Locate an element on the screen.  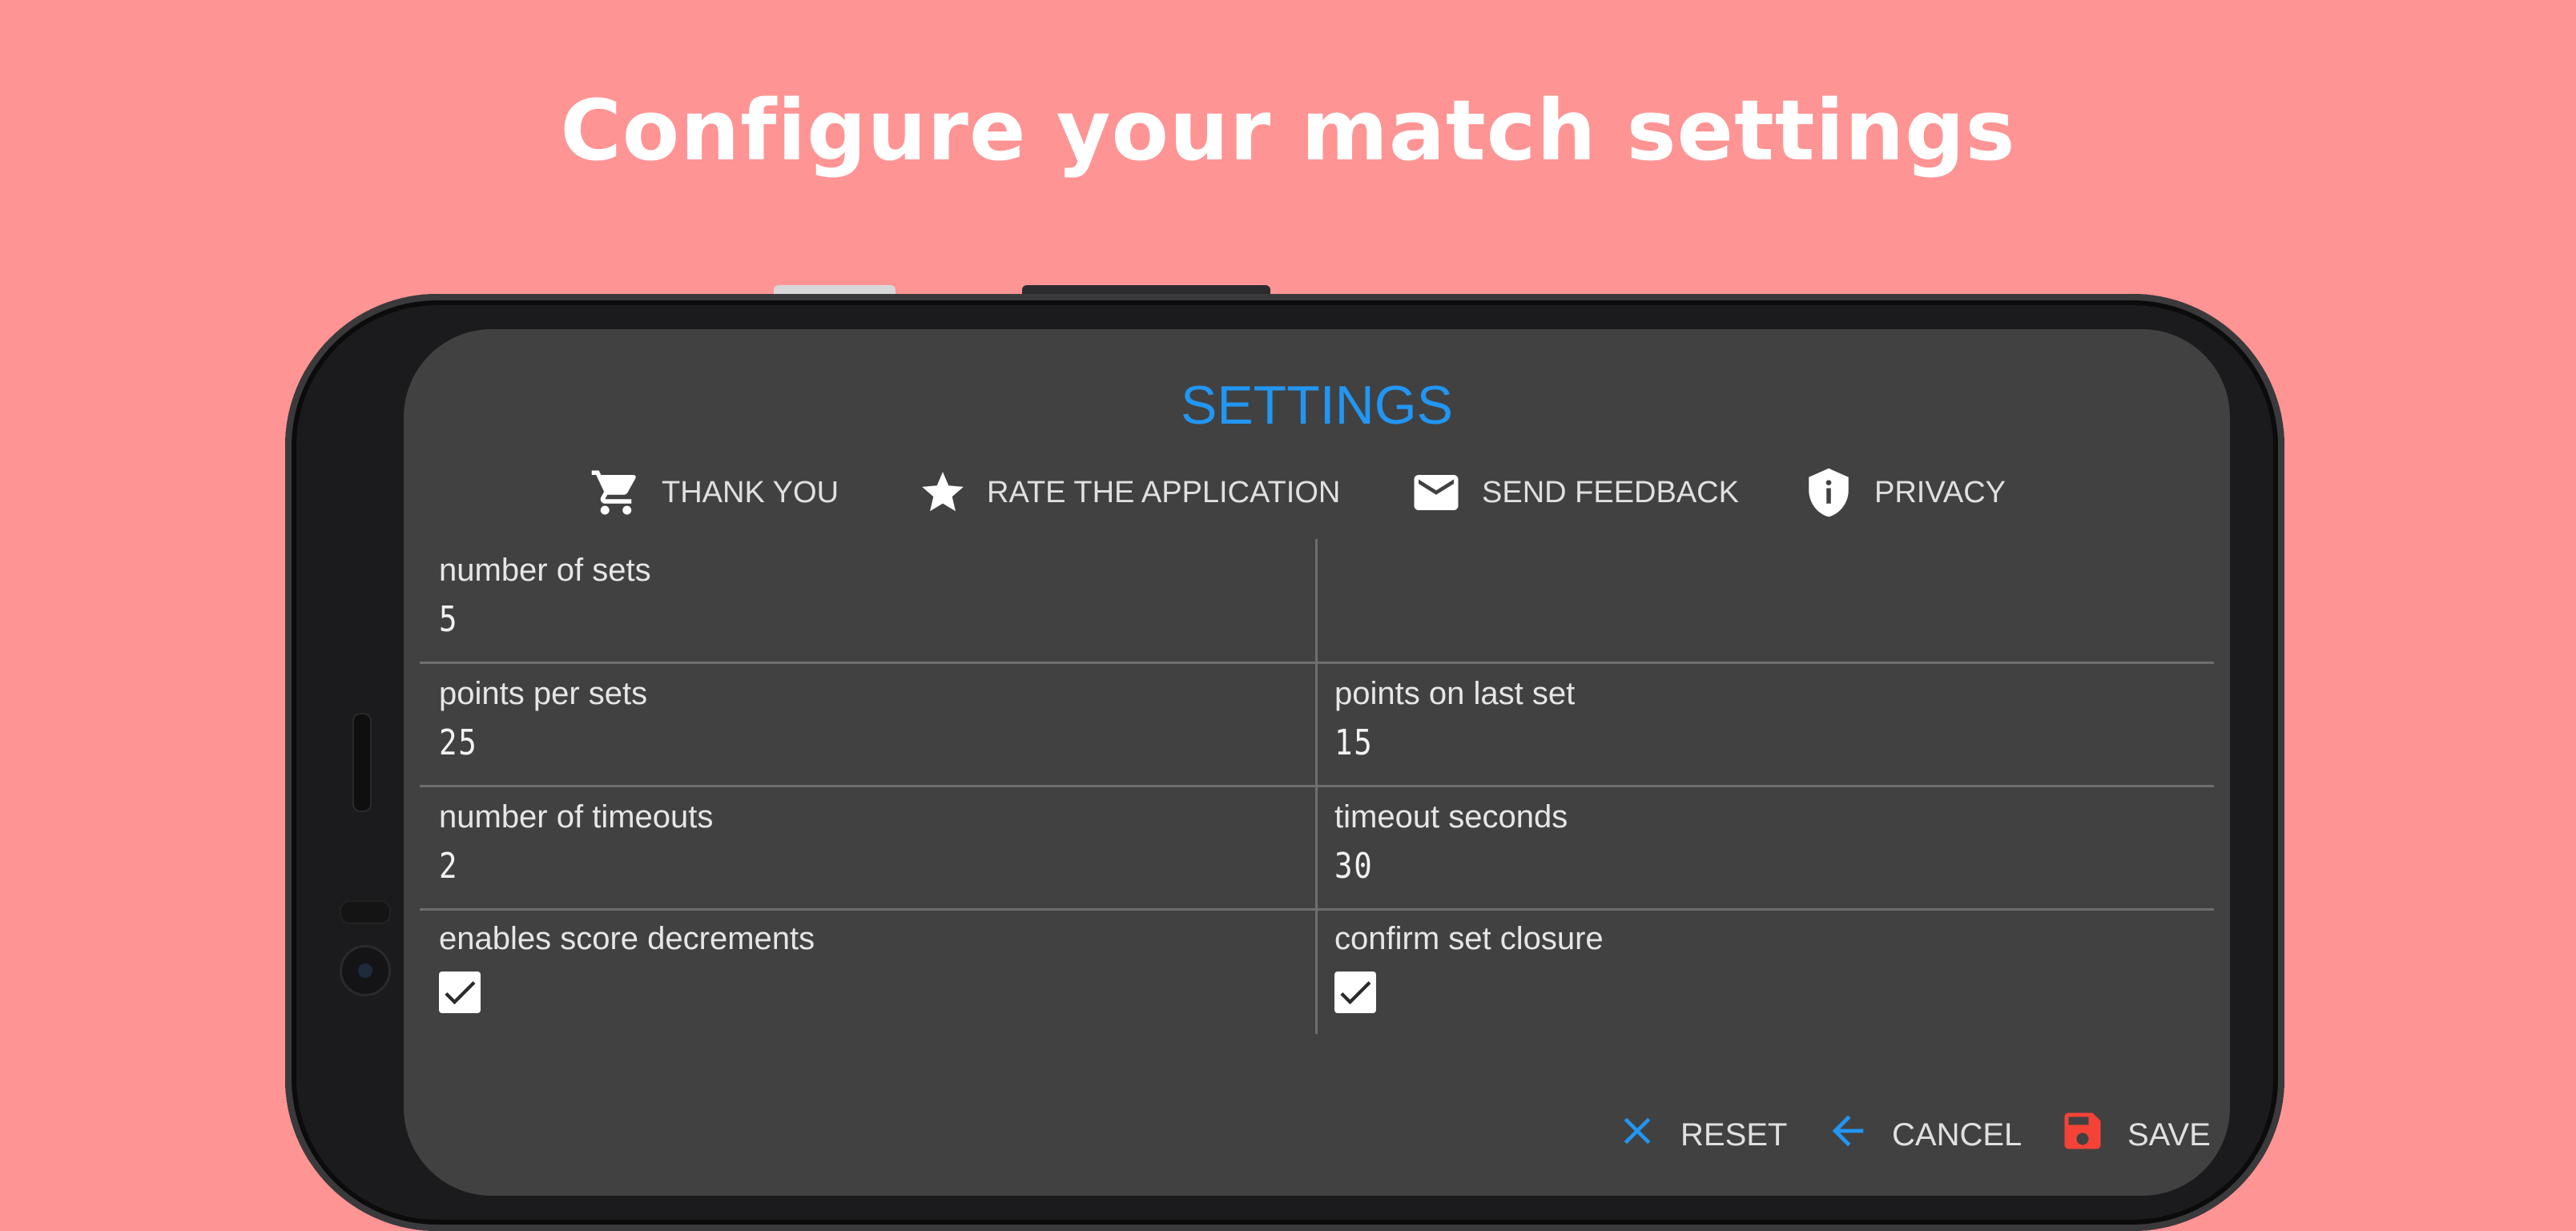
field-label: timeout seconds is located at coordinates (1451, 817).